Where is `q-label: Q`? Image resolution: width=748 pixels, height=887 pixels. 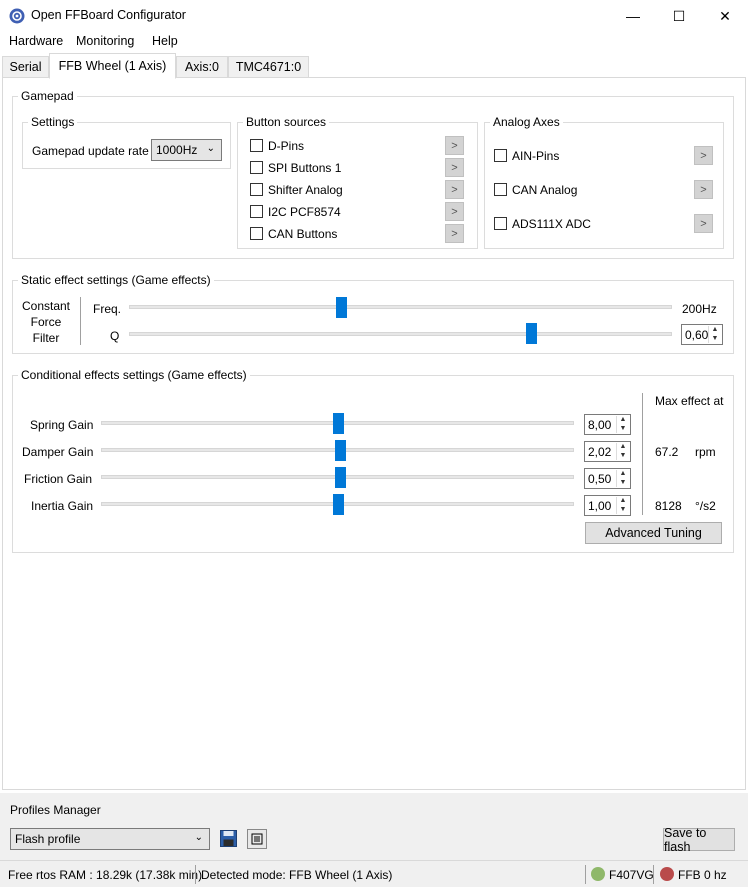 q-label: Q is located at coordinates (115, 336).